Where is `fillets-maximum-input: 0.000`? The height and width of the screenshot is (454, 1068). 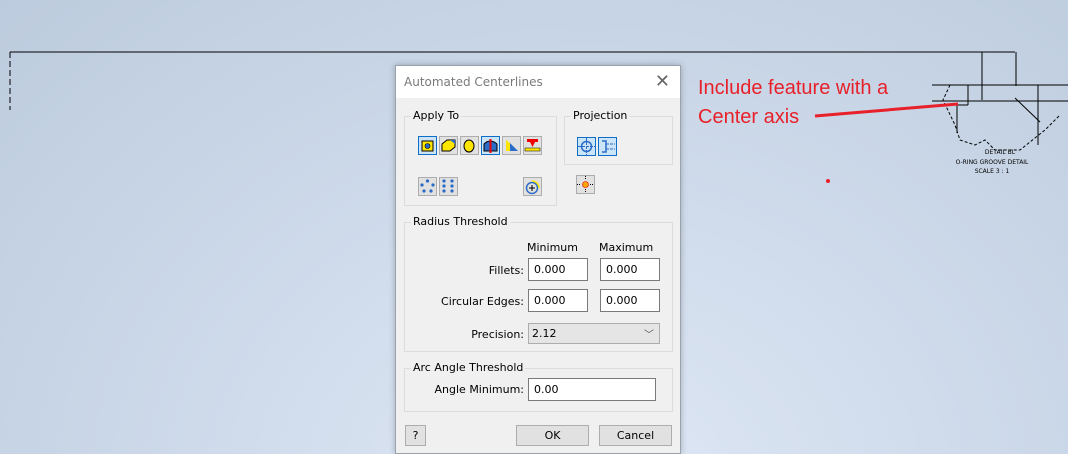
fillets-maximum-input: 0.000 is located at coordinates (630, 269).